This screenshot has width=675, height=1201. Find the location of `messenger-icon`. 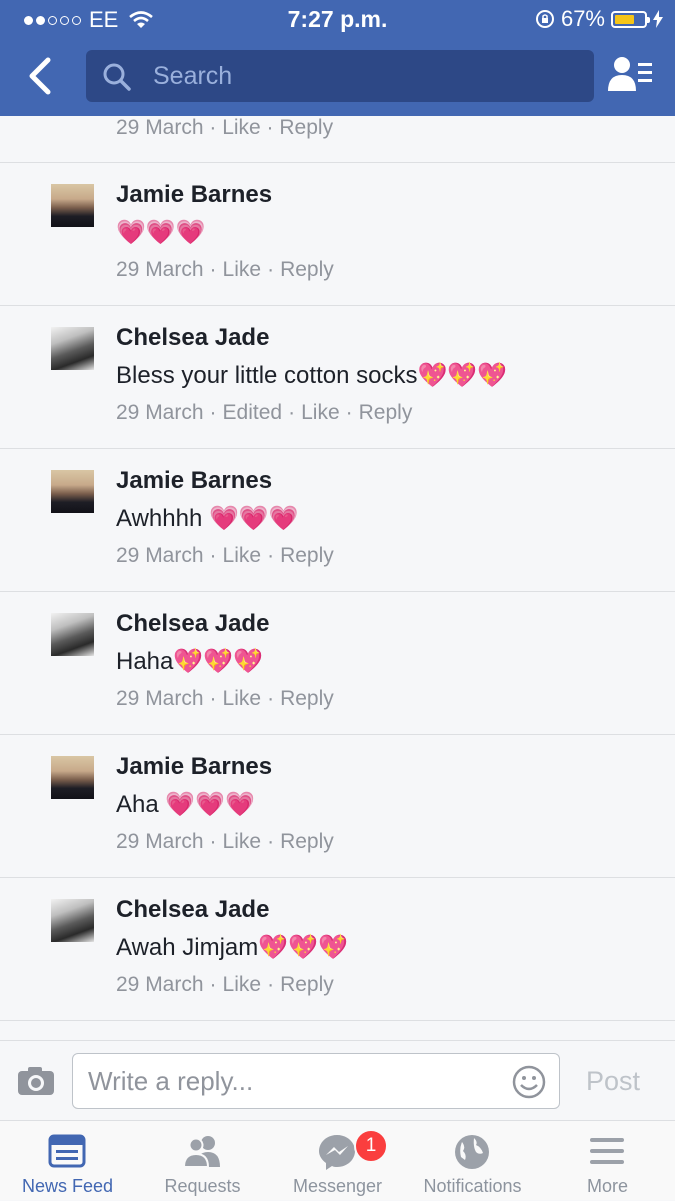

messenger-icon is located at coordinates (337, 1152).